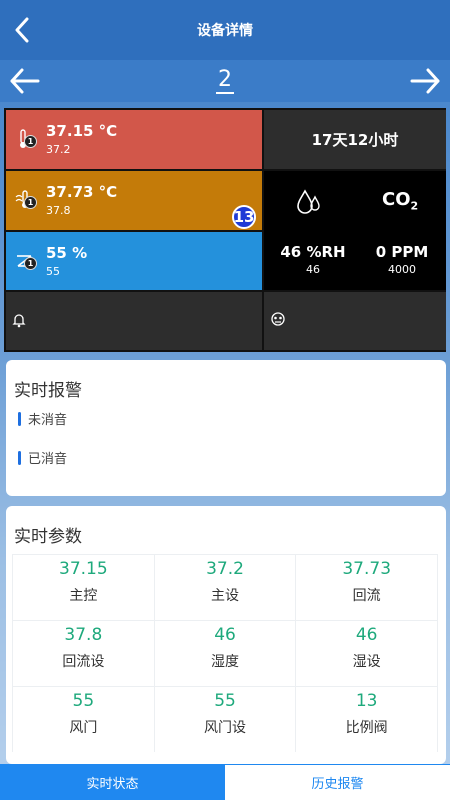 The image size is (450, 800). What do you see at coordinates (367, 569) in the screenshot?
I see `param-value: 37.73` at bounding box center [367, 569].